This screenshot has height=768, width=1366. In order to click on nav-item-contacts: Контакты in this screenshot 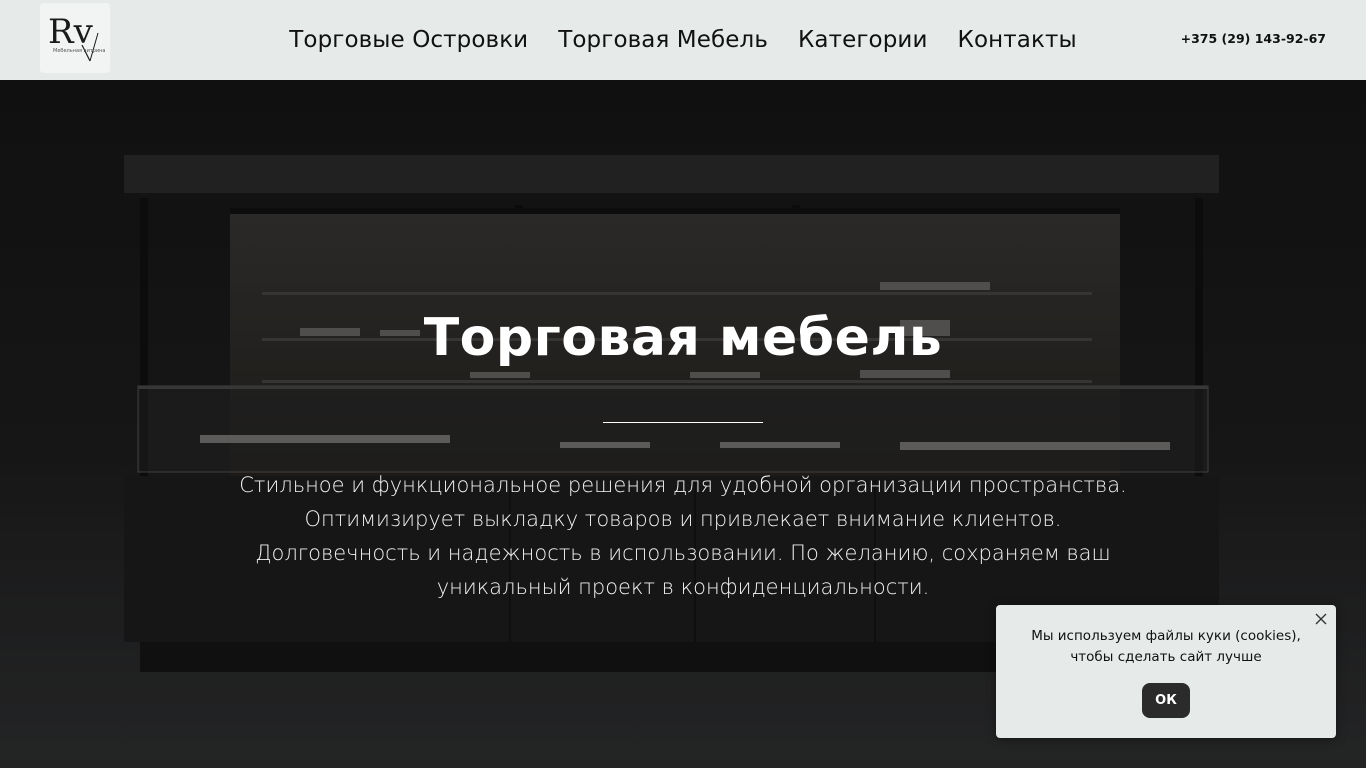, I will do `click(1017, 40)`.